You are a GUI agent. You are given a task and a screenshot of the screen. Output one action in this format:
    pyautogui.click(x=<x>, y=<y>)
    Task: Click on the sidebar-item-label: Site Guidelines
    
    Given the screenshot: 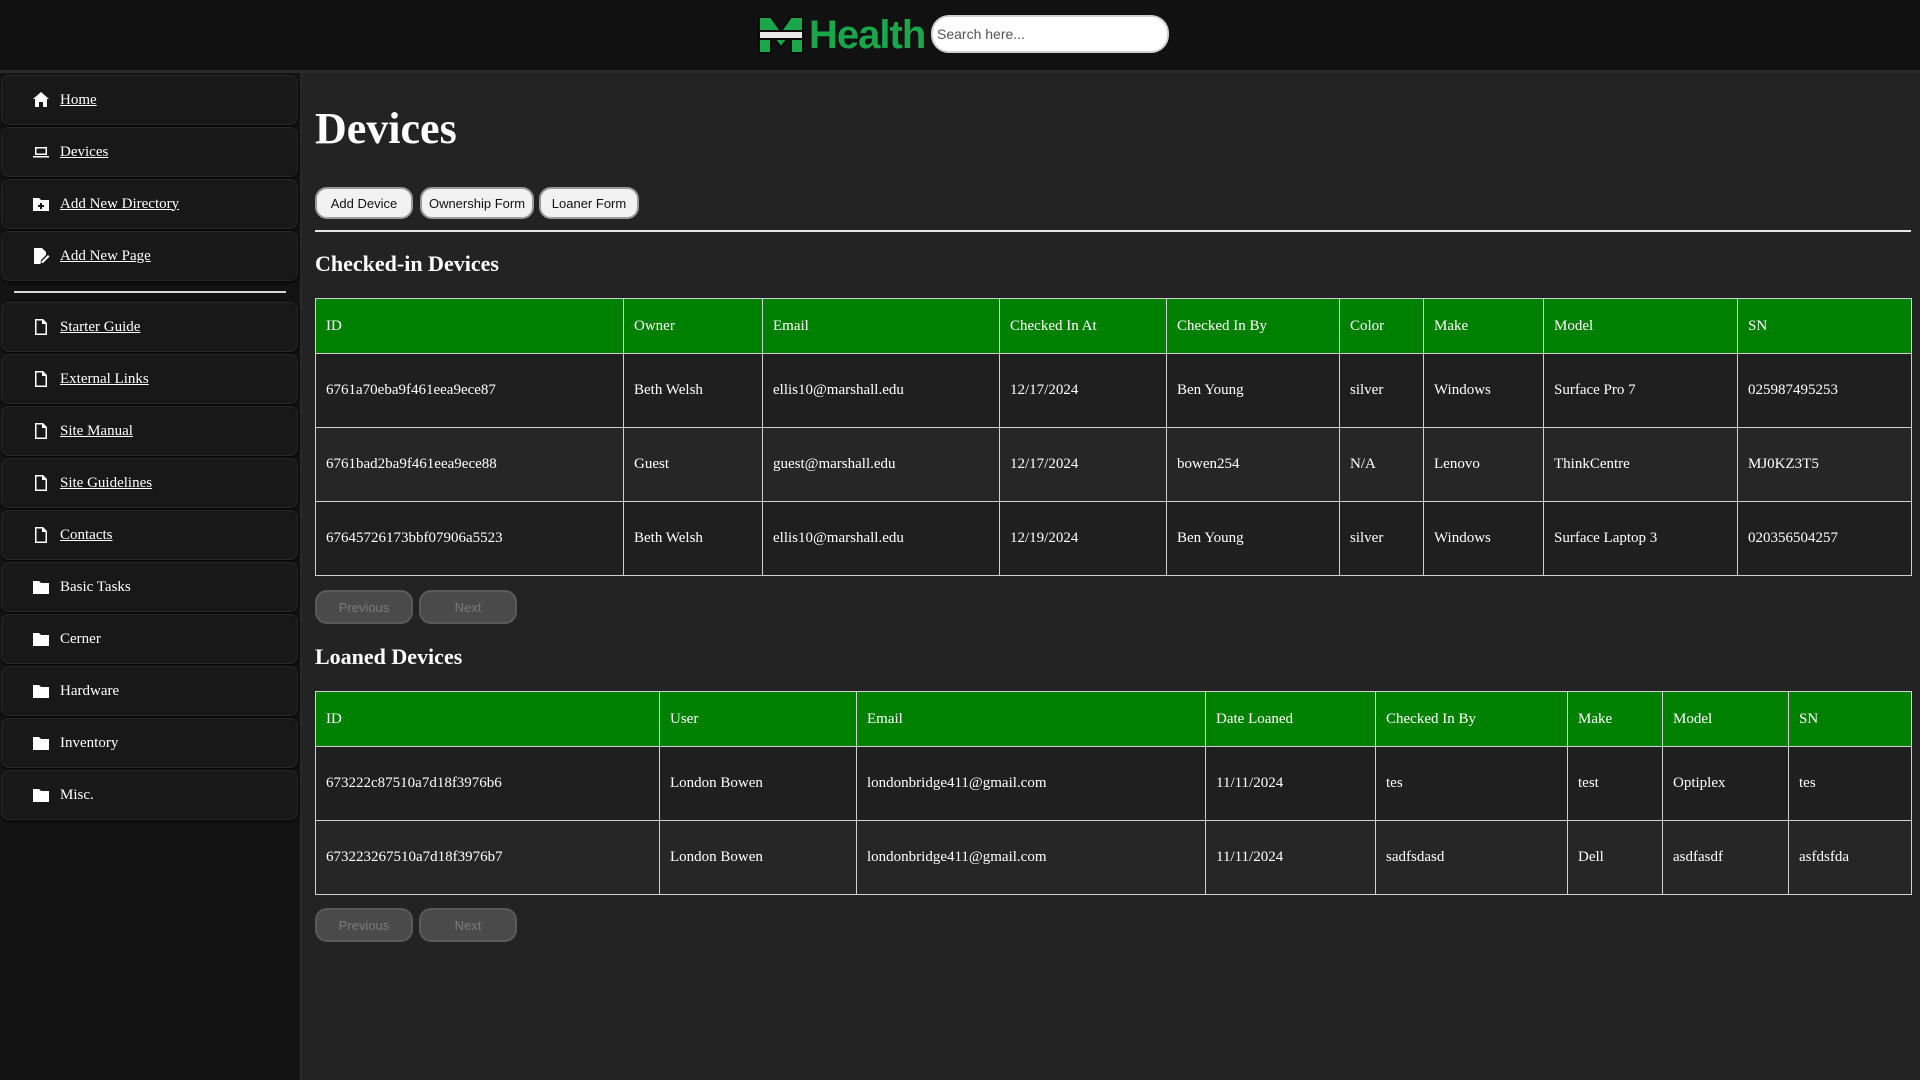 What is the action you would take?
    pyautogui.click(x=106, y=483)
    